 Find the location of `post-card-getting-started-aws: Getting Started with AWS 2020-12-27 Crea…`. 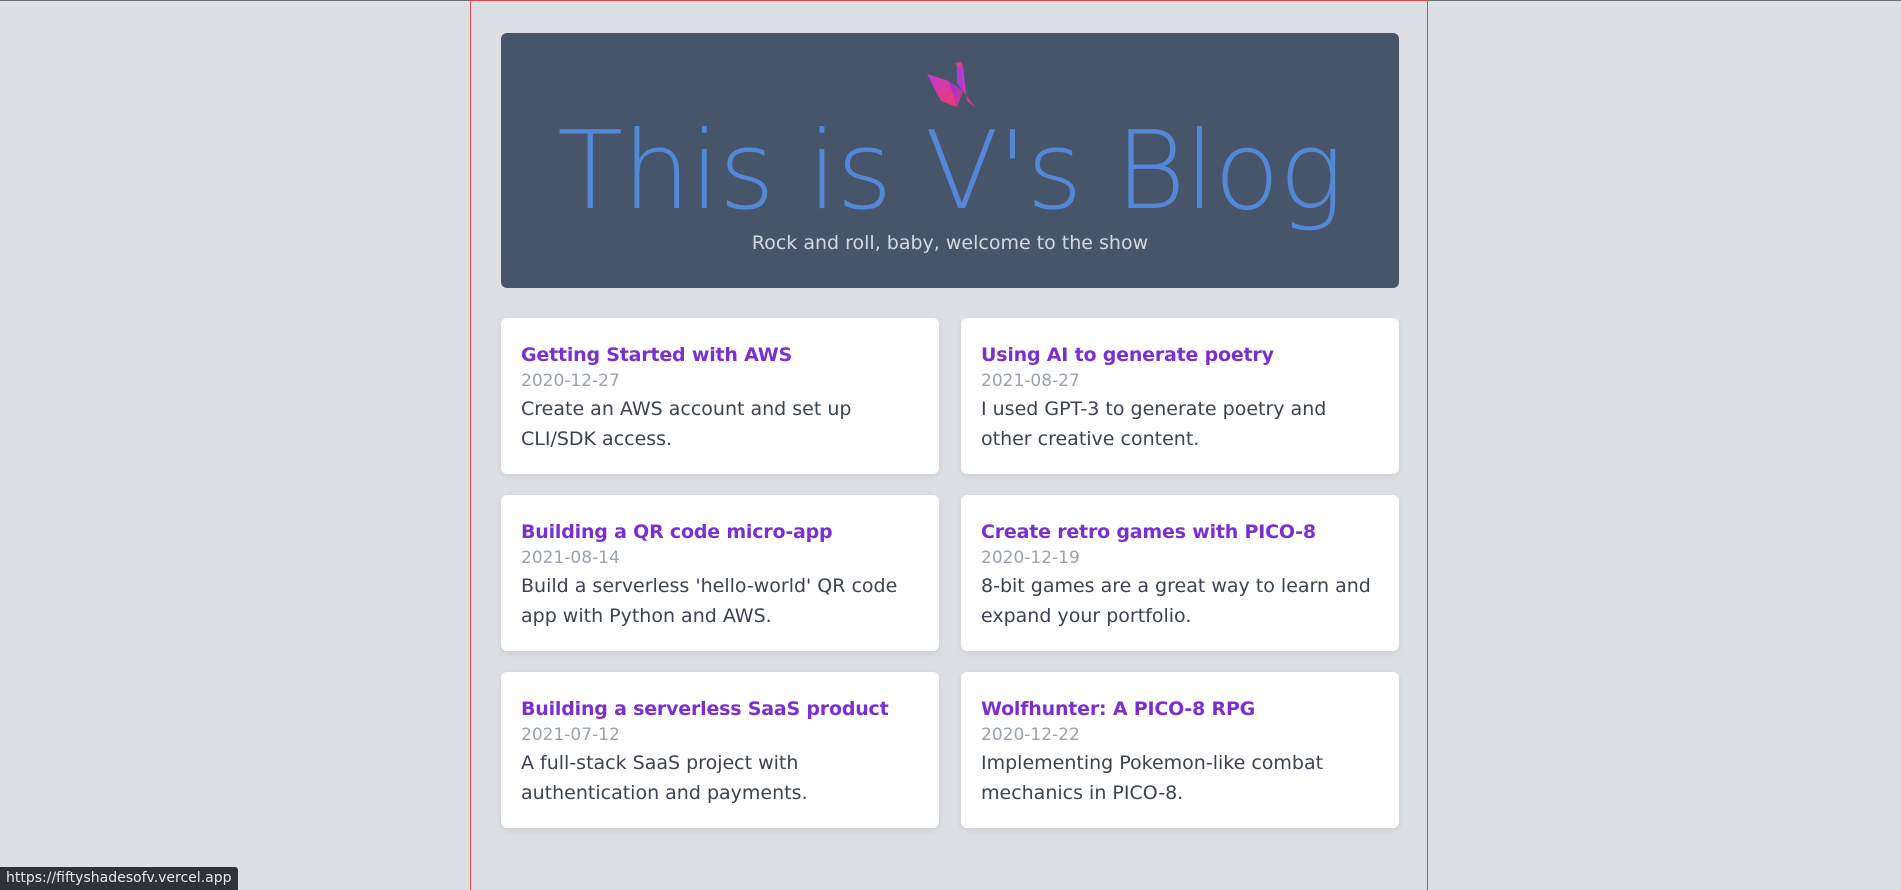

post-card-getting-started-aws: Getting Started with AWS 2020-12-27 Crea… is located at coordinates (720, 396).